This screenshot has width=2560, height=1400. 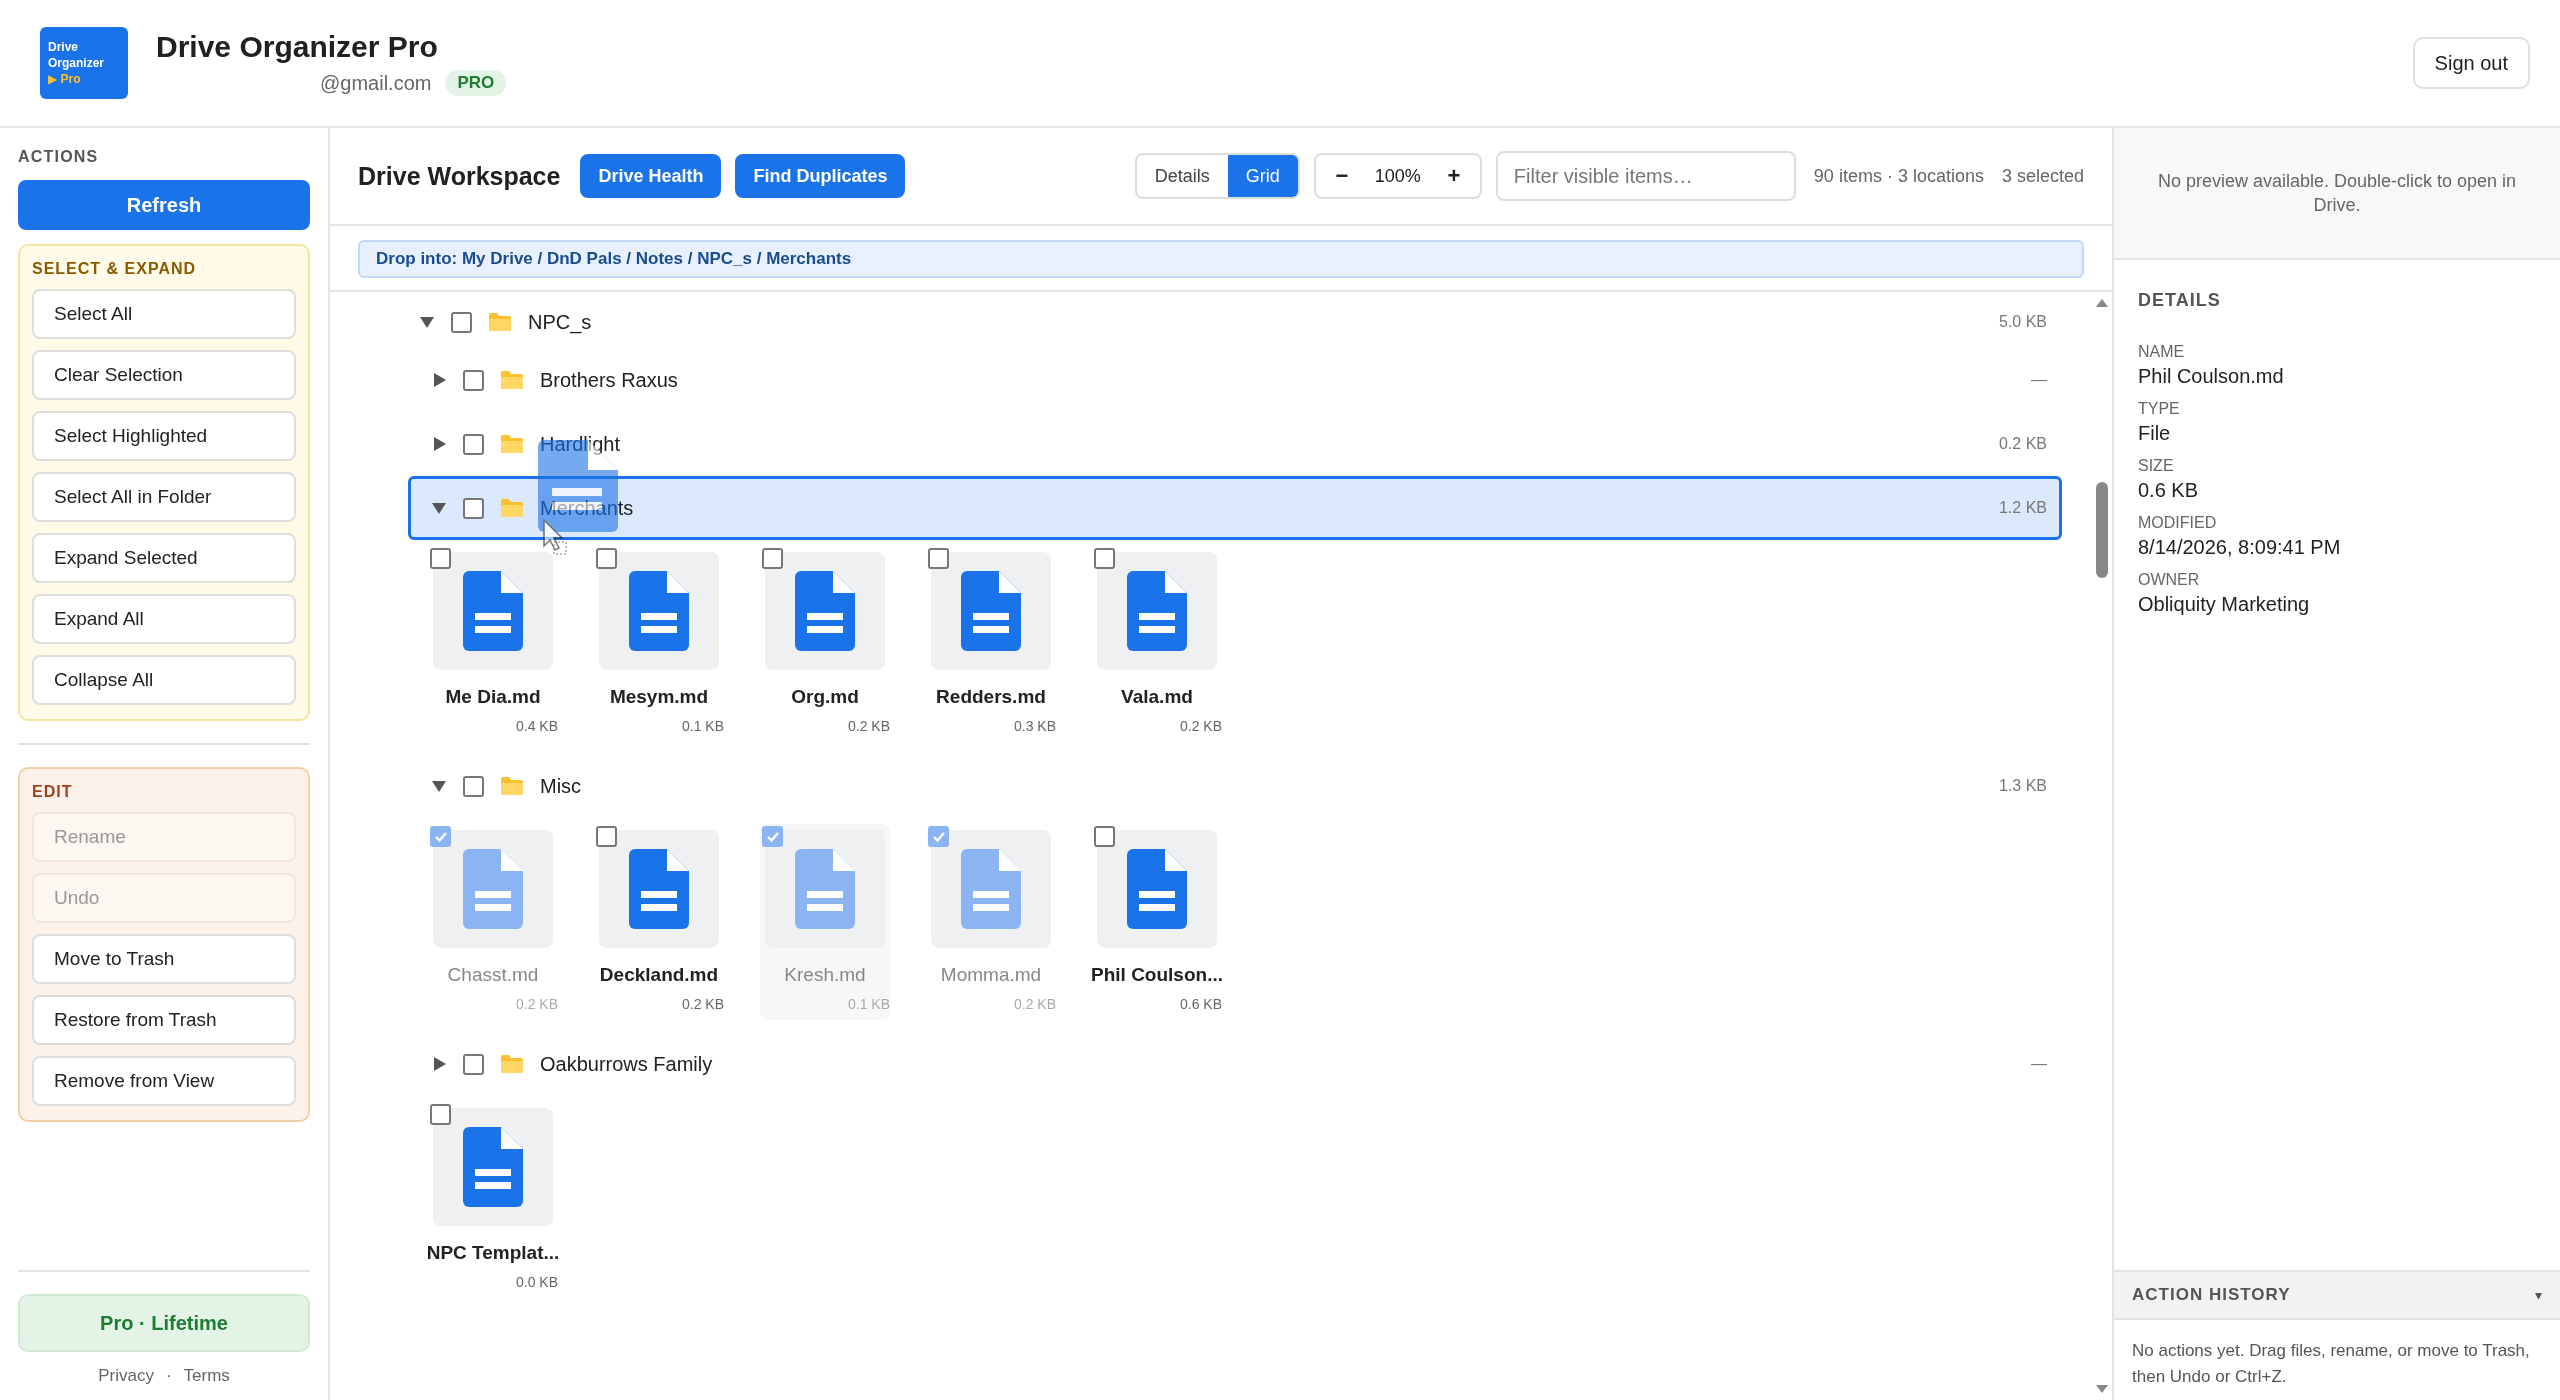 What do you see at coordinates (2102, 1389) in the screenshot?
I see `scroll-down-icon` at bounding box center [2102, 1389].